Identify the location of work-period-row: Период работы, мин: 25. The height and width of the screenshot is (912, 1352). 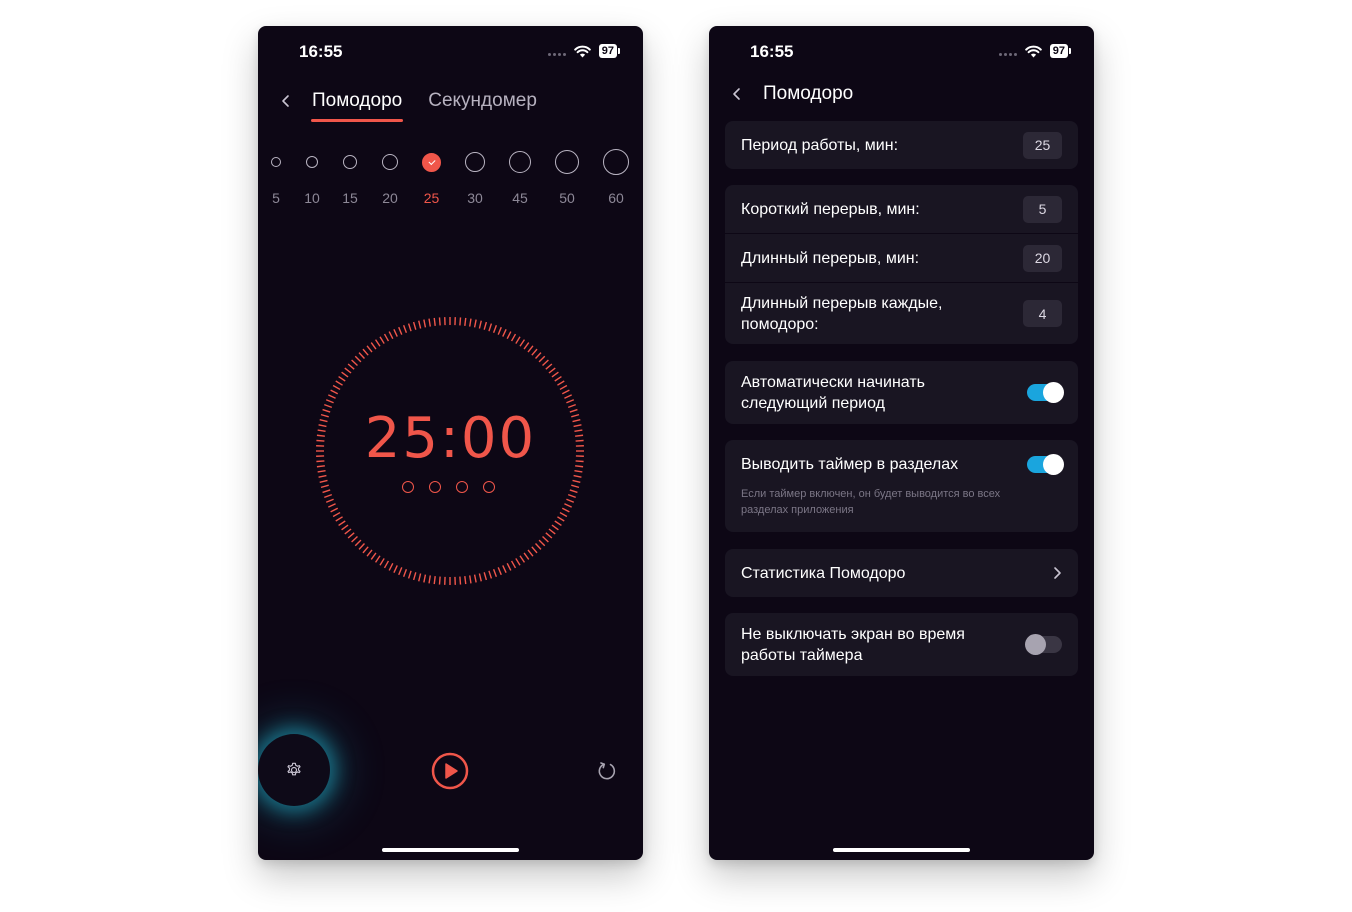
(901, 145).